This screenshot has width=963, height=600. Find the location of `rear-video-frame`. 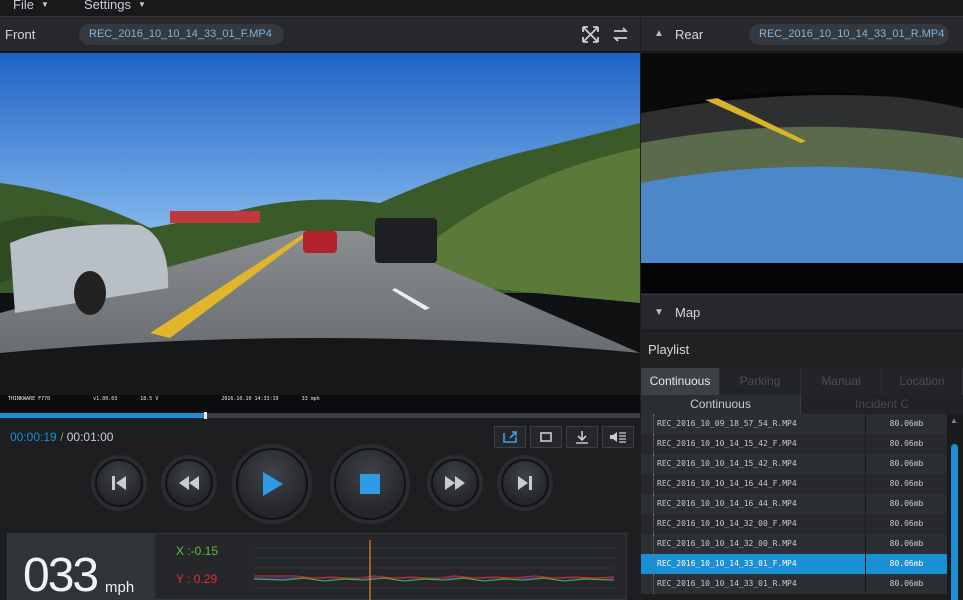

rear-video-frame is located at coordinates (802, 173).